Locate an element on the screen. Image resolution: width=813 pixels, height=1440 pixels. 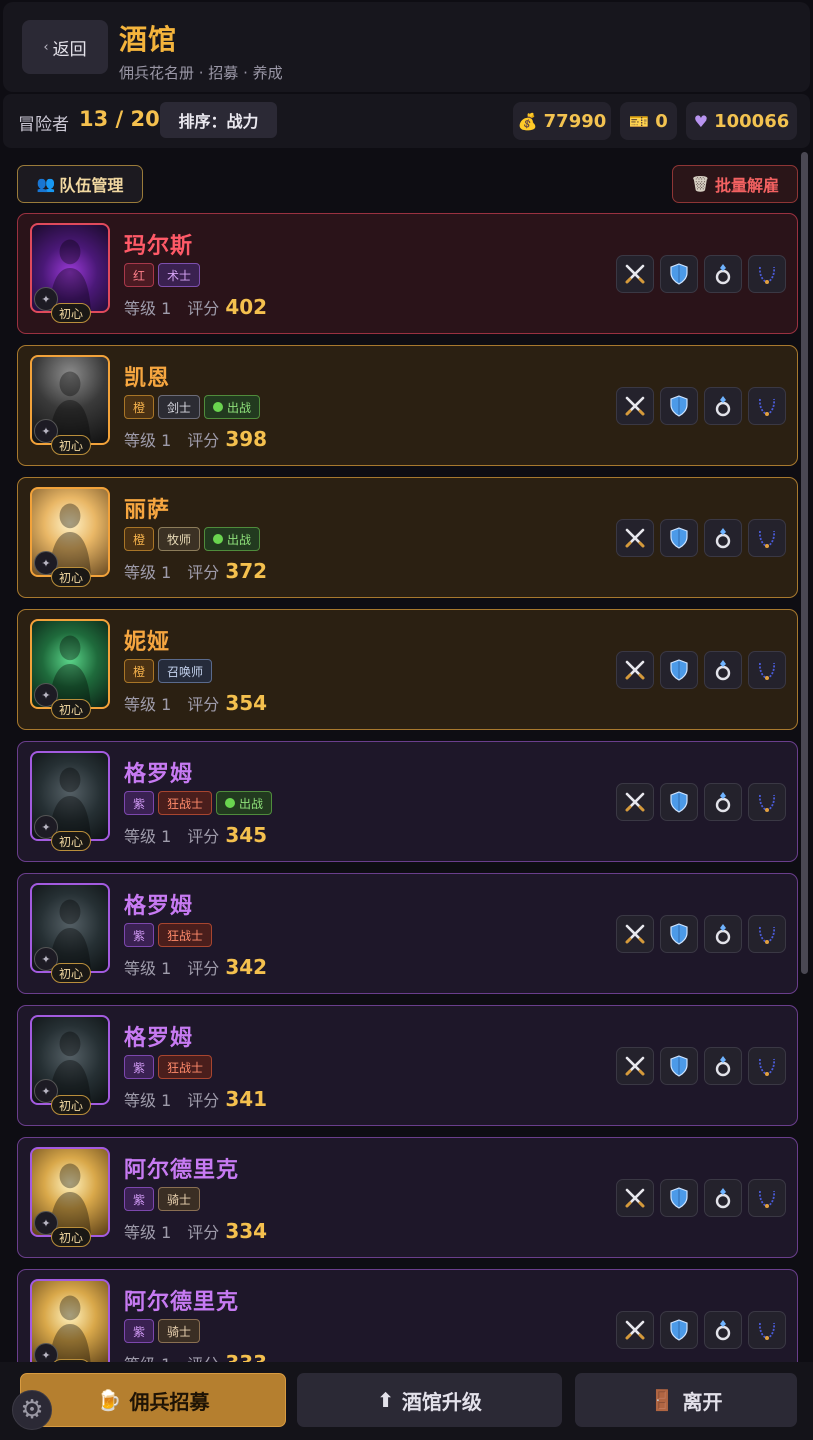
hero-card: ✦ 初心 格罗姆 紫狂战士 出战 等级 1 评分 345 is located at coordinates (407, 801).